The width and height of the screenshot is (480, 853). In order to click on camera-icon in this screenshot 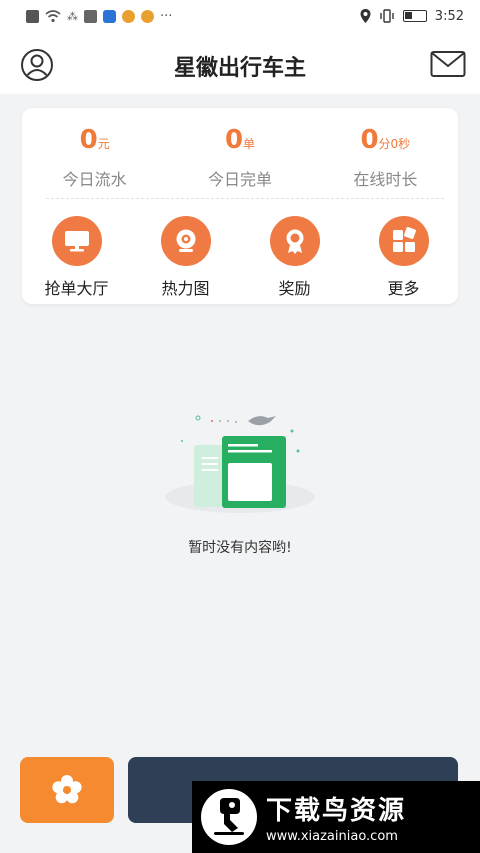, I will do `click(185, 241)`.